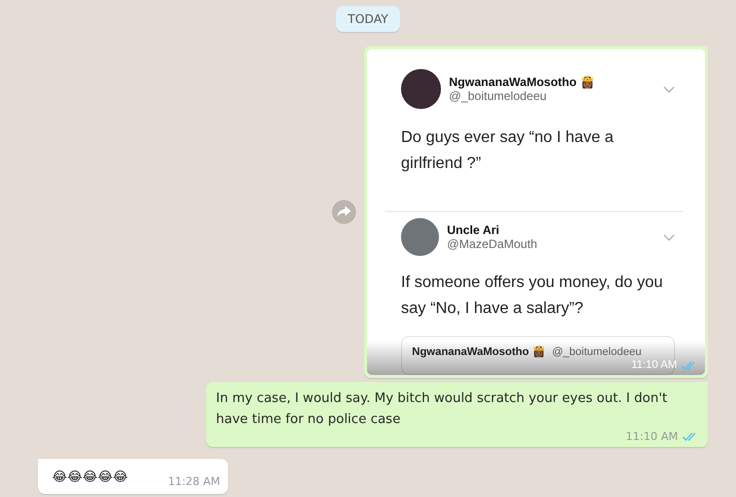 The height and width of the screenshot is (497, 736). What do you see at coordinates (194, 481) in the screenshot?
I see `message-time: 11:28 AM` at bounding box center [194, 481].